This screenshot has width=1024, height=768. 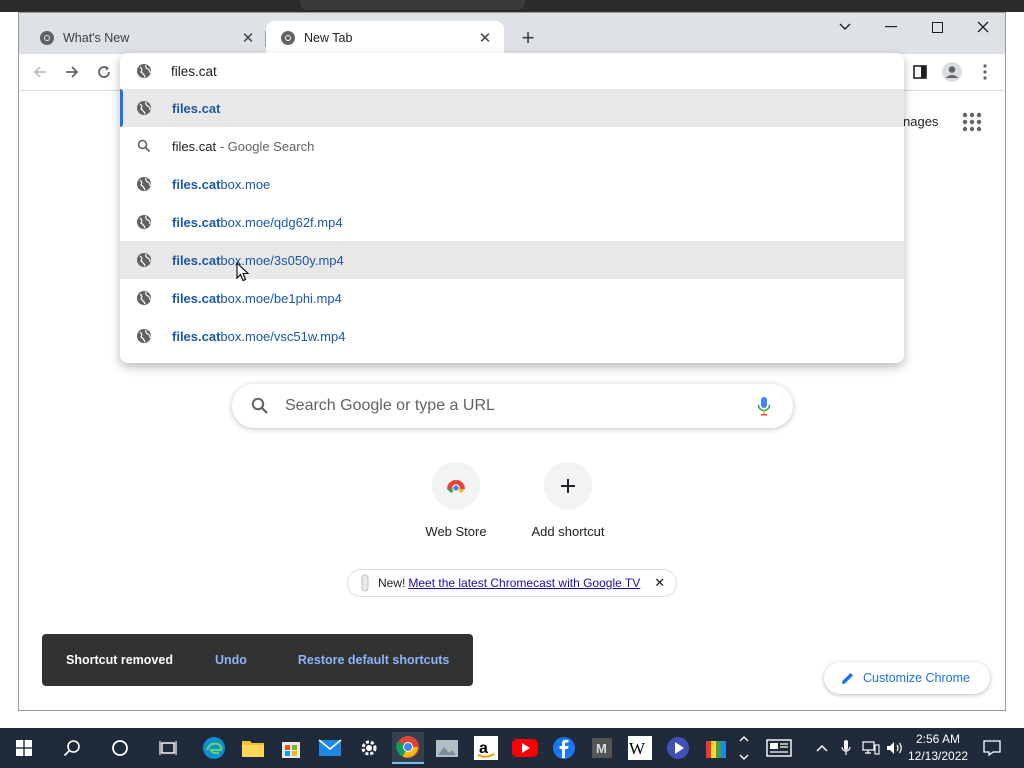 I want to click on svg-text: a, so click(x=483, y=748).